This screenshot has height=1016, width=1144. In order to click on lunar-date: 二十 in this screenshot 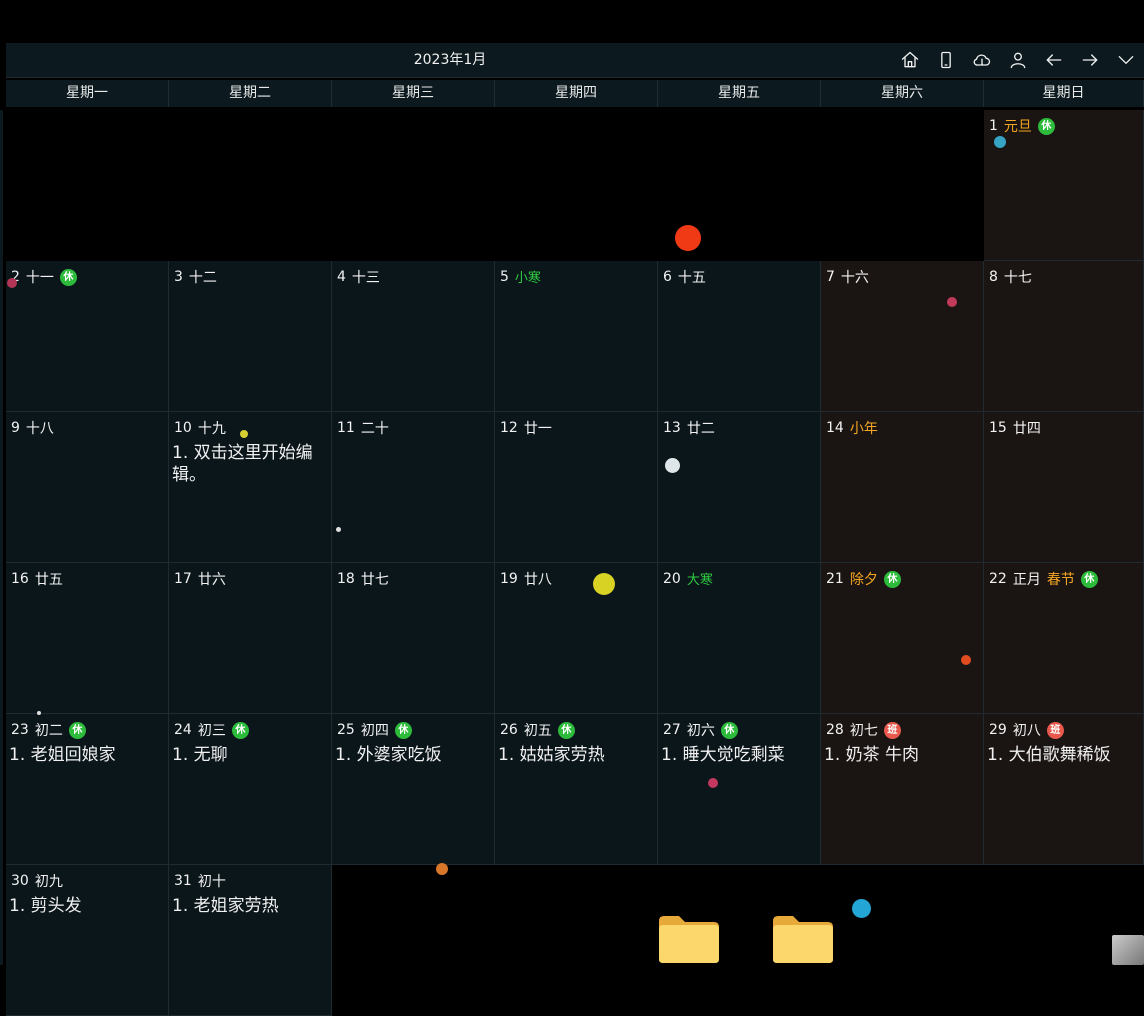, I will do `click(374, 429)`.